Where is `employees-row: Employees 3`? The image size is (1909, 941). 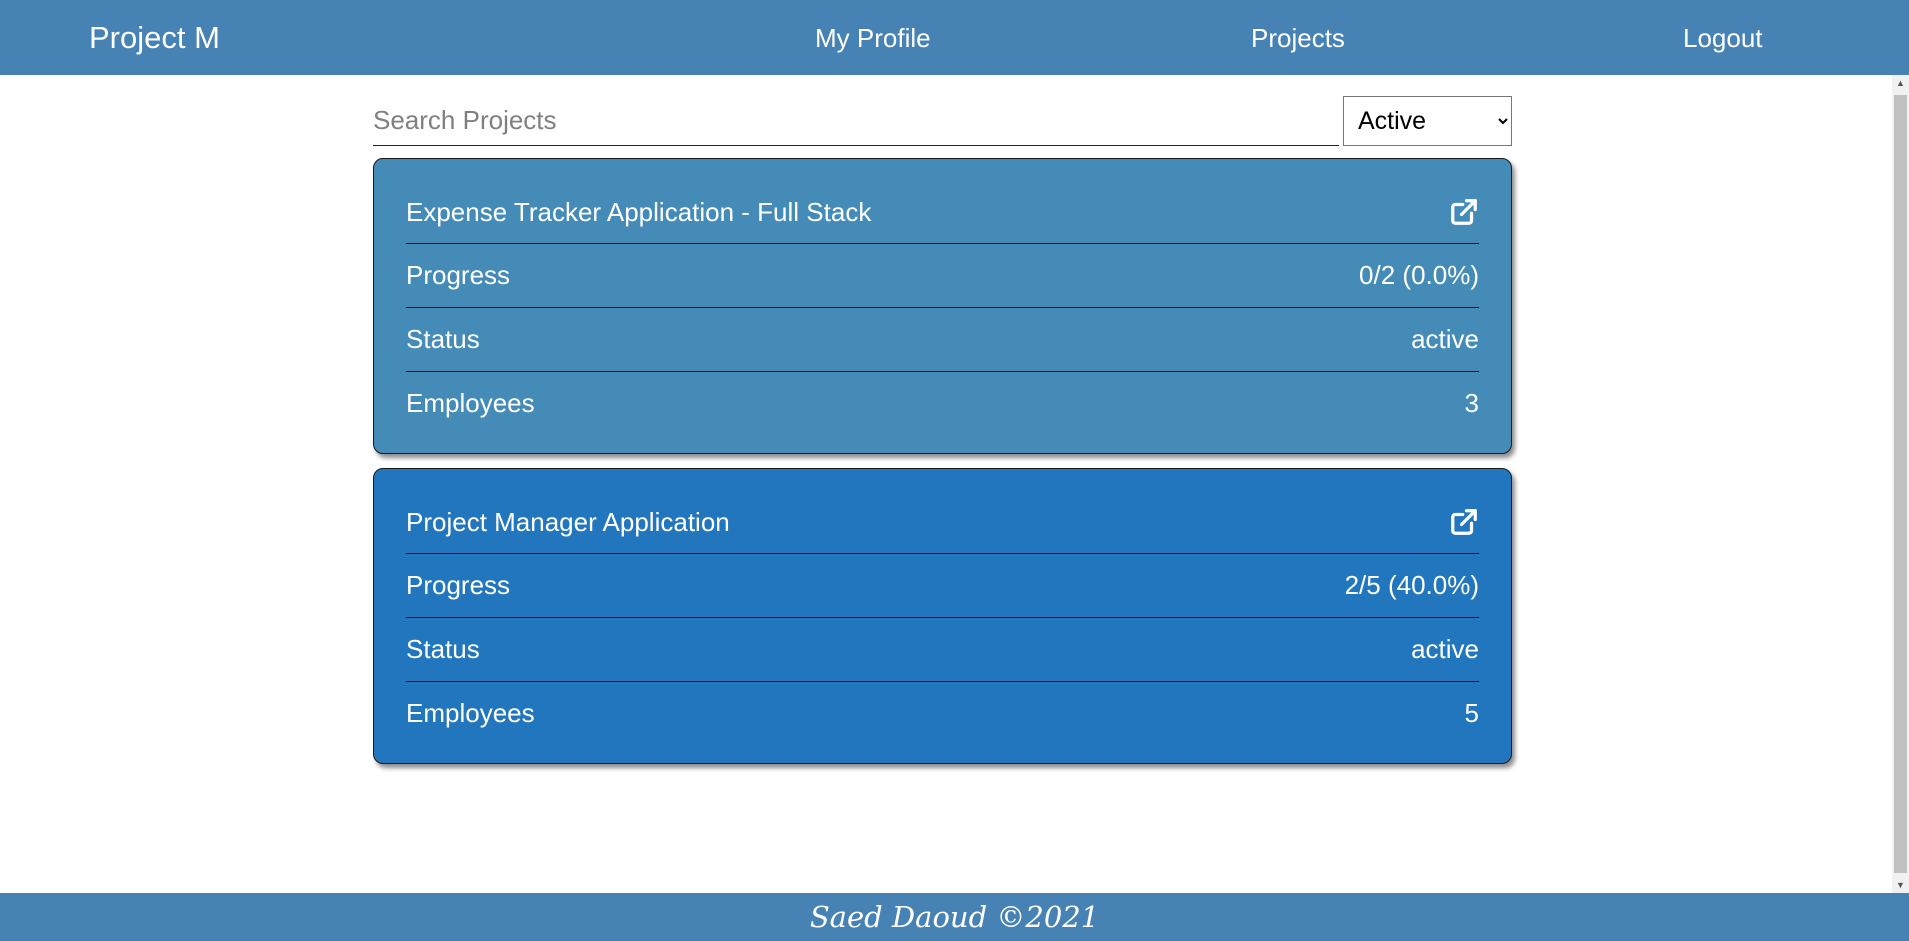
employees-row: Employees 3 is located at coordinates (942, 403).